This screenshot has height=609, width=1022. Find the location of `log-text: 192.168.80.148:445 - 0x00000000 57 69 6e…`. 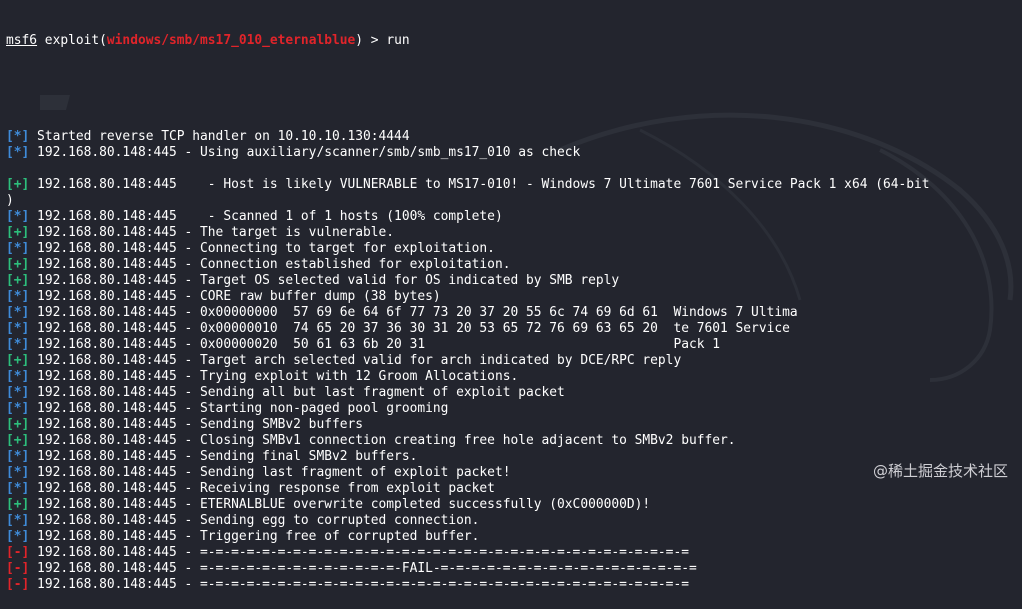

log-text: 192.168.80.148:445 - 0x00000000 57 69 6e… is located at coordinates (413, 312).